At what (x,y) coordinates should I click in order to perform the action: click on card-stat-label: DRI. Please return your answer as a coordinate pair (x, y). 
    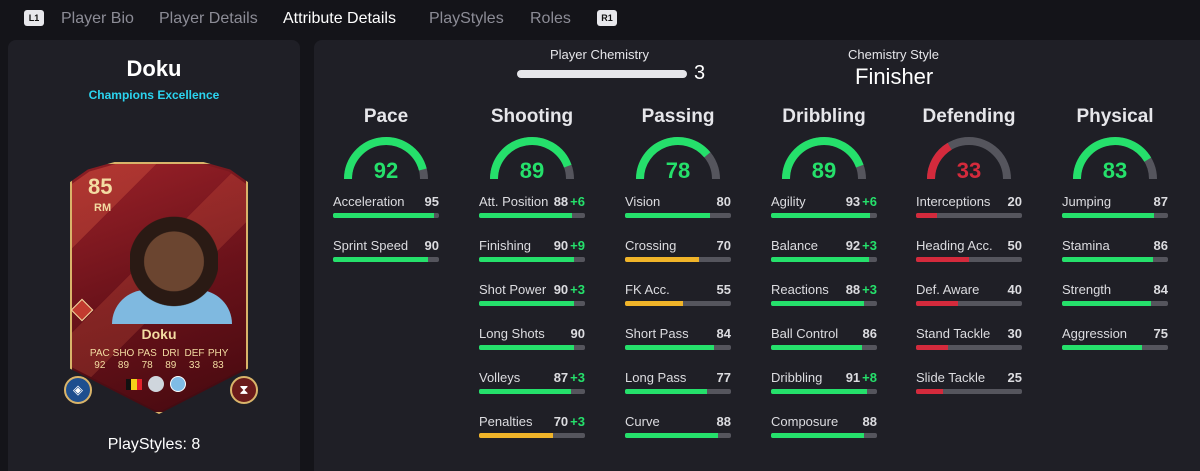
    Looking at the image, I should click on (171, 353).